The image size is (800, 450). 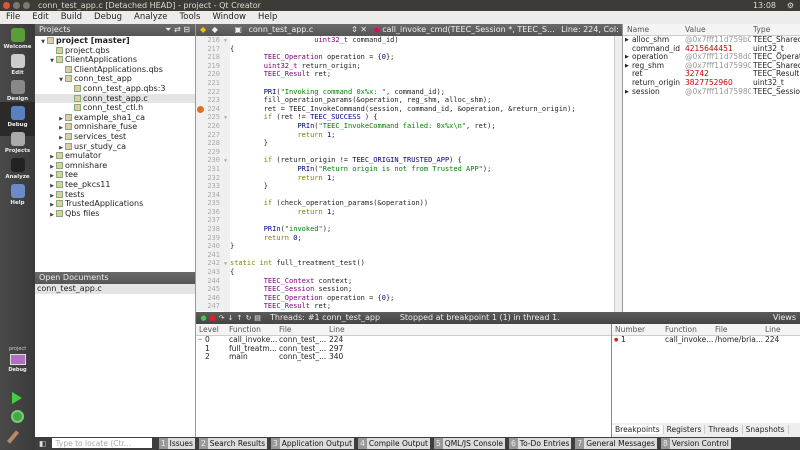 I want to click on line-number: 239, so click(x=210, y=238).